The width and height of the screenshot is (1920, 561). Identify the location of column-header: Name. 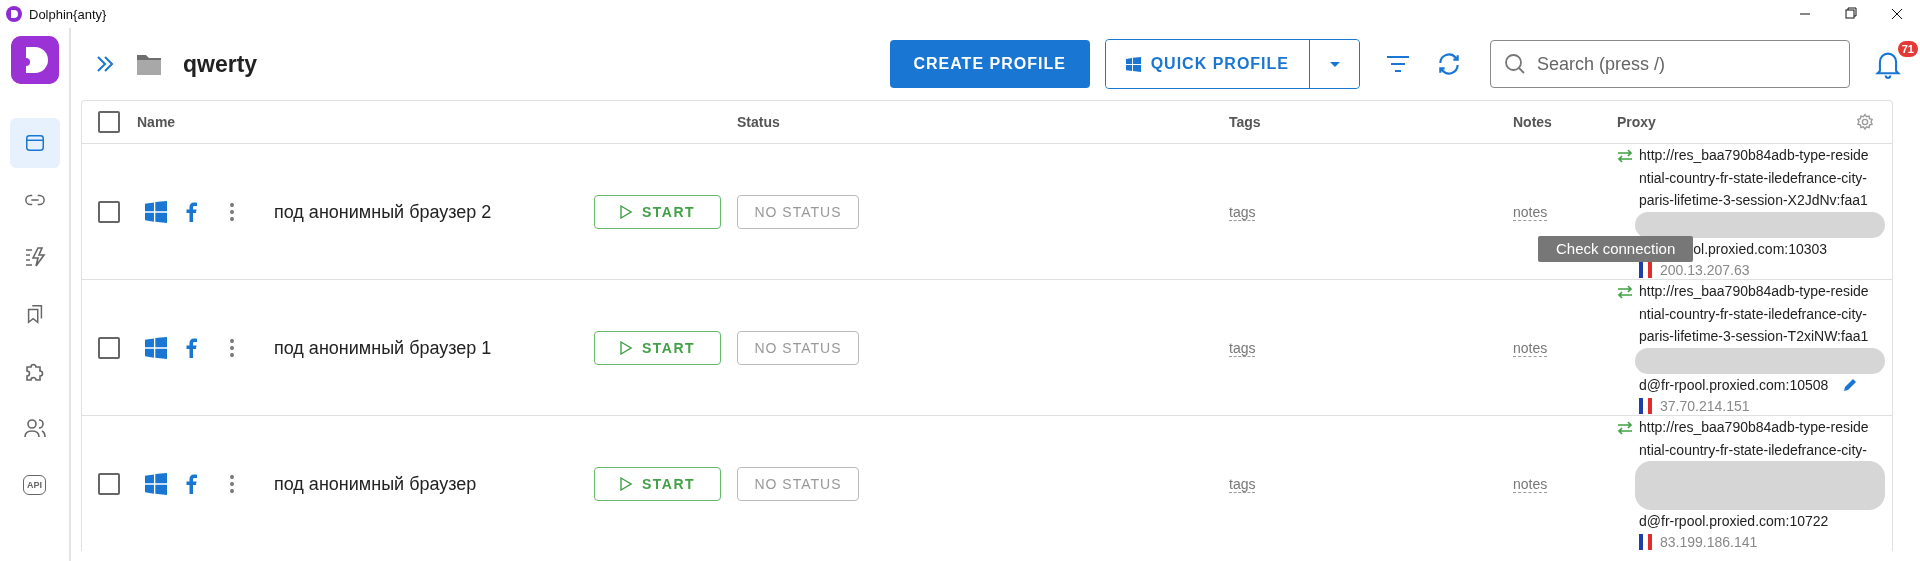
(157, 122).